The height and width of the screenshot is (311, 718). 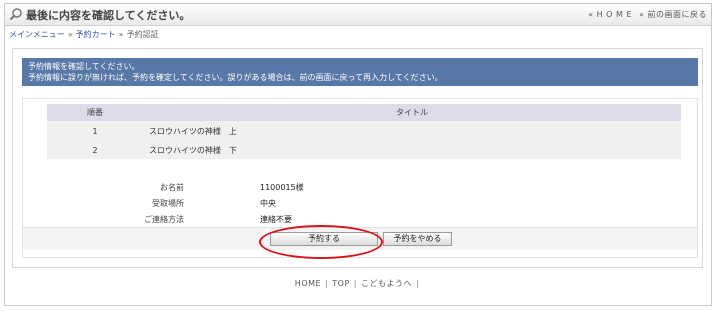 What do you see at coordinates (386, 283) in the screenshot?
I see `footer-kids-link: こどもようへ` at bounding box center [386, 283].